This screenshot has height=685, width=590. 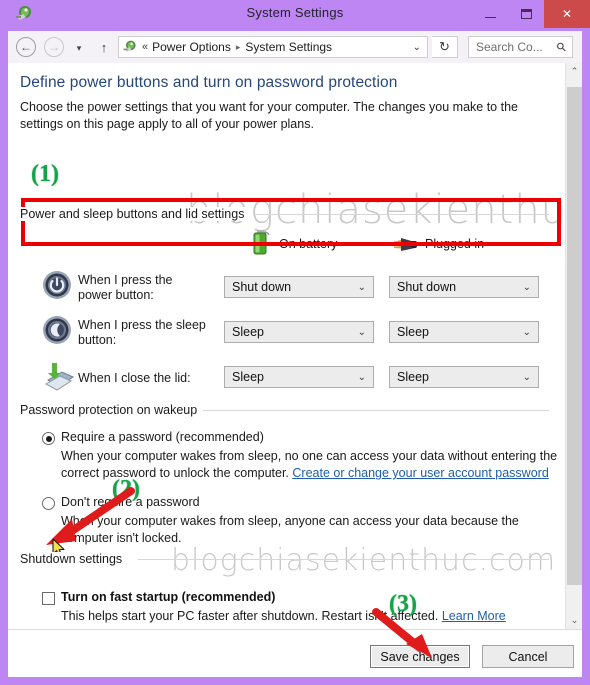 I want to click on vertical-scrollbar: ⌃ ⌄, so click(x=573, y=346).